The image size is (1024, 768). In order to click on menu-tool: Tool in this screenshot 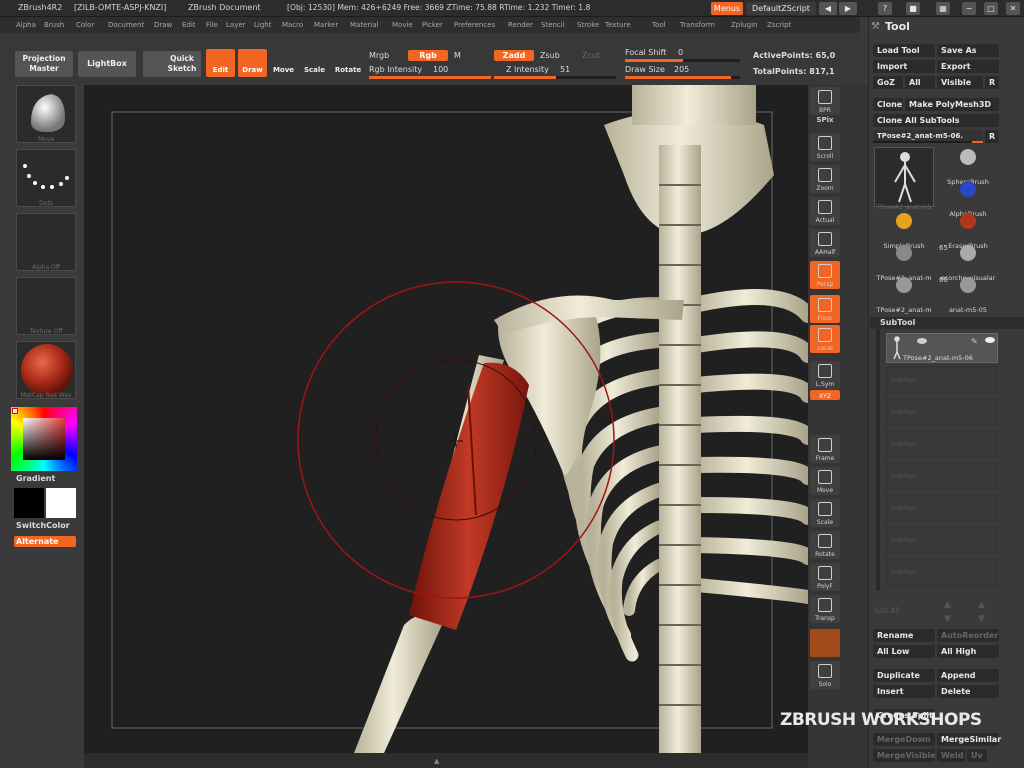, I will do `click(659, 25)`.